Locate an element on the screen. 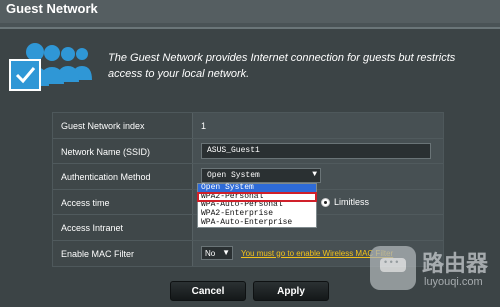 The height and width of the screenshot is (307, 500). page-title: Guest Network is located at coordinates (52, 8).